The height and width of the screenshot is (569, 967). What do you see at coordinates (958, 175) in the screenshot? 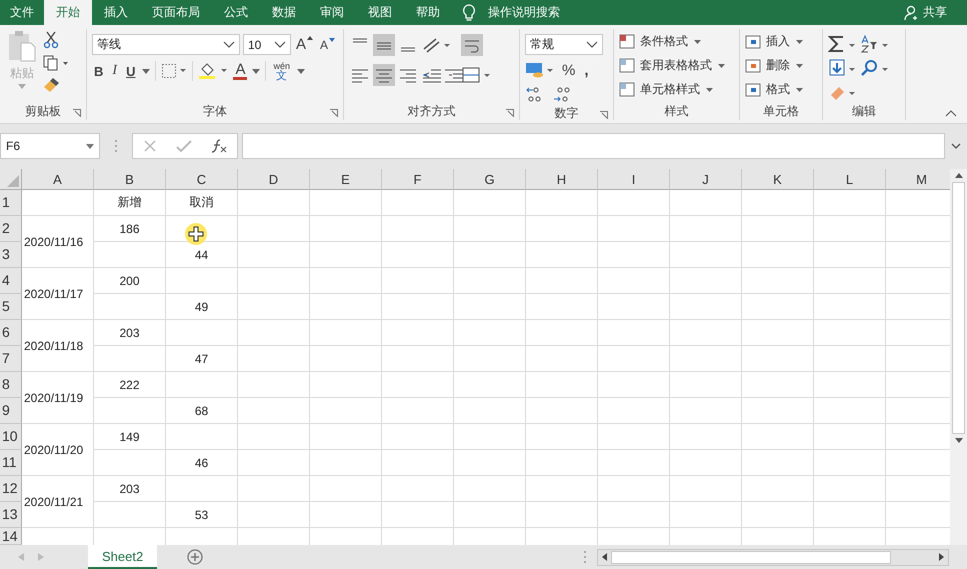
I see `scroll-up-icon` at bounding box center [958, 175].